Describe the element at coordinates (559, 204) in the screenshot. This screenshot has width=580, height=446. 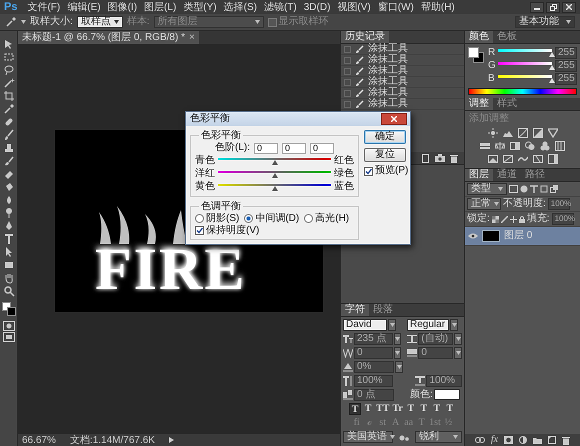
I see `opacity-field: 100%` at that location.